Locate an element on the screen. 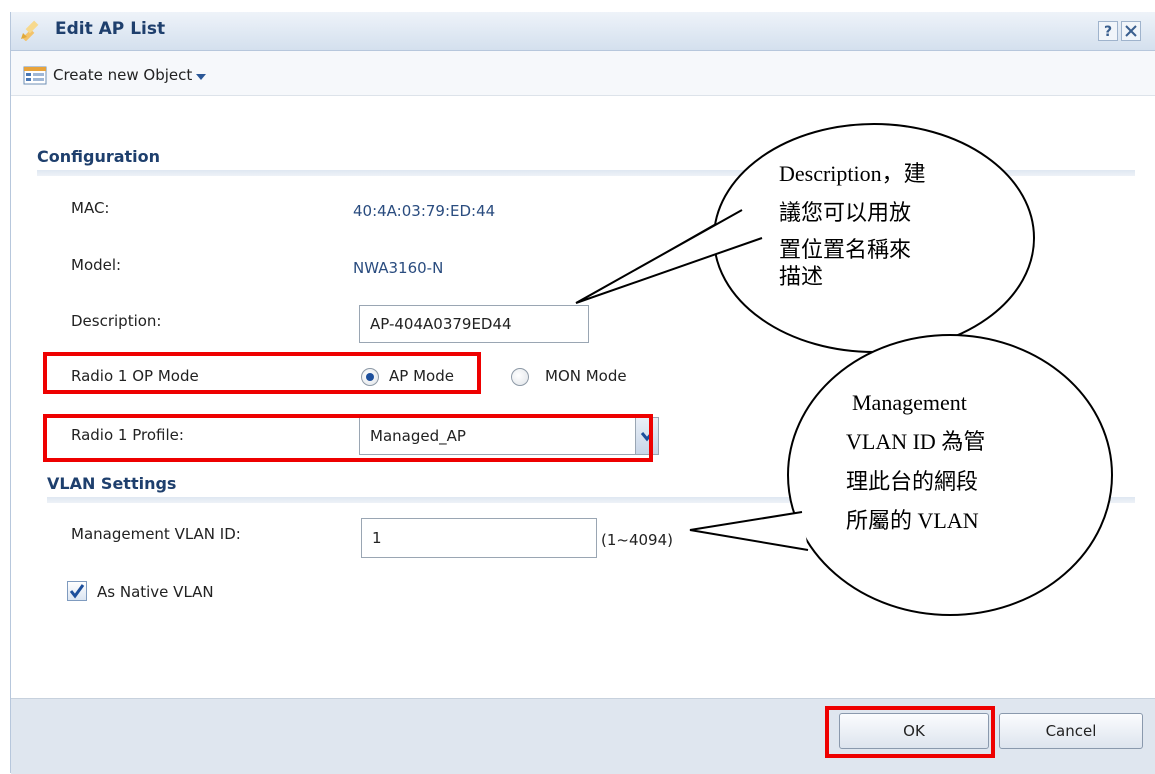 Image resolution: width=1155 pixels, height=774 pixels. vlan-callout: Management VLAN ID 為管 理此台的網段 所屬的 VLAN is located at coordinates (901, 475).